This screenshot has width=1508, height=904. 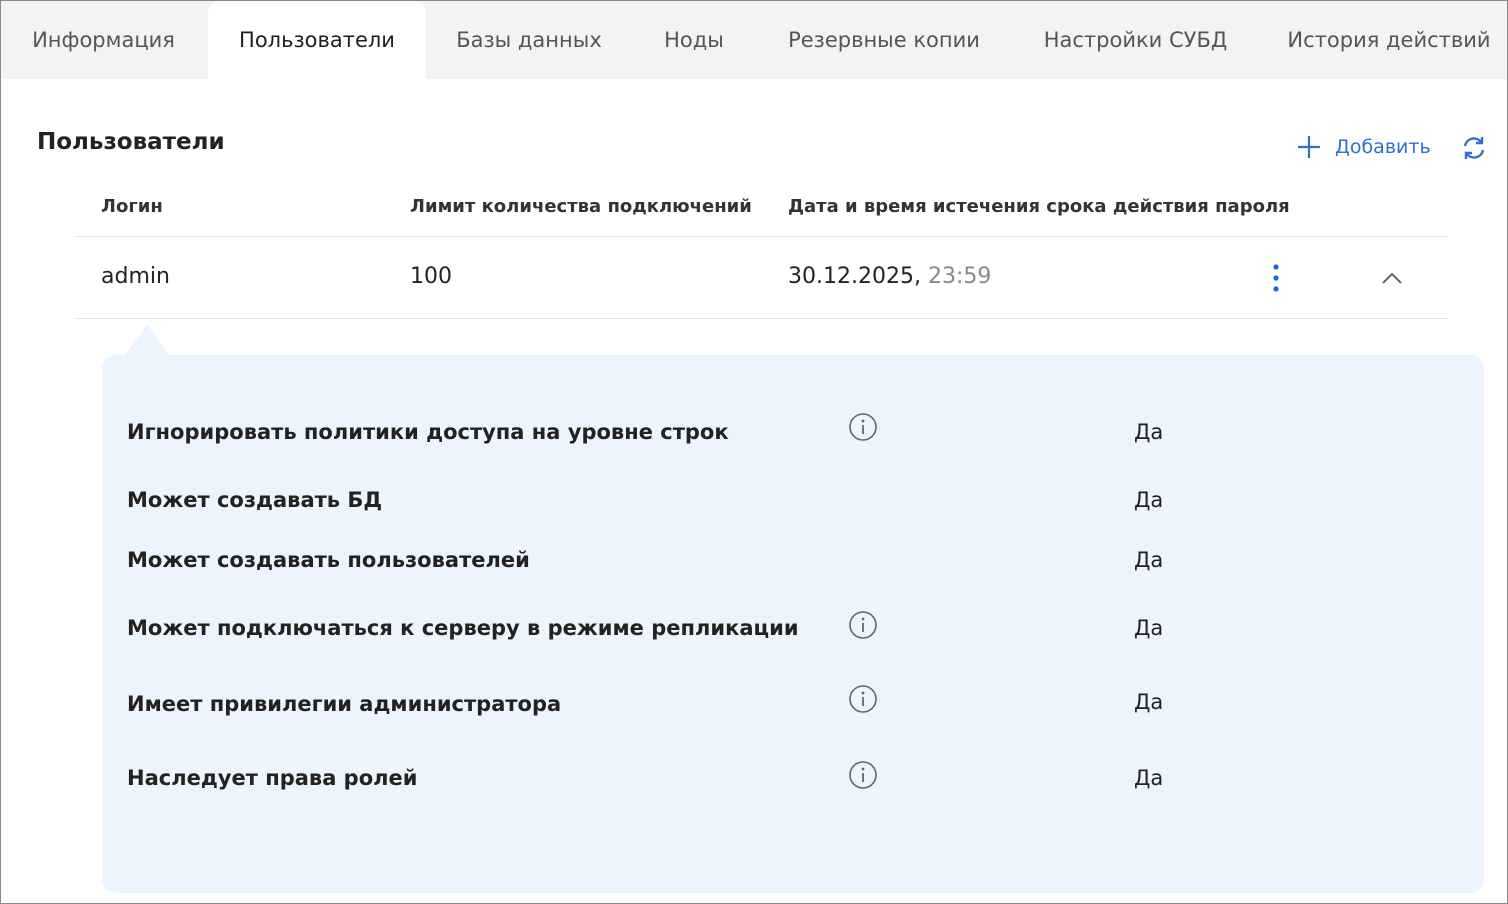 I want to click on header-divider, so click(x=761, y=236).